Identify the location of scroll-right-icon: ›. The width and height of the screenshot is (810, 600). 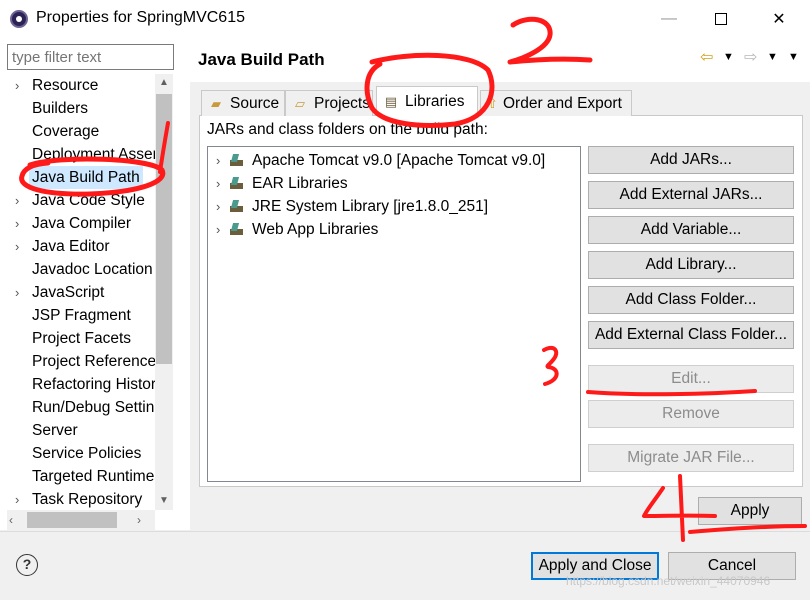
(139, 520).